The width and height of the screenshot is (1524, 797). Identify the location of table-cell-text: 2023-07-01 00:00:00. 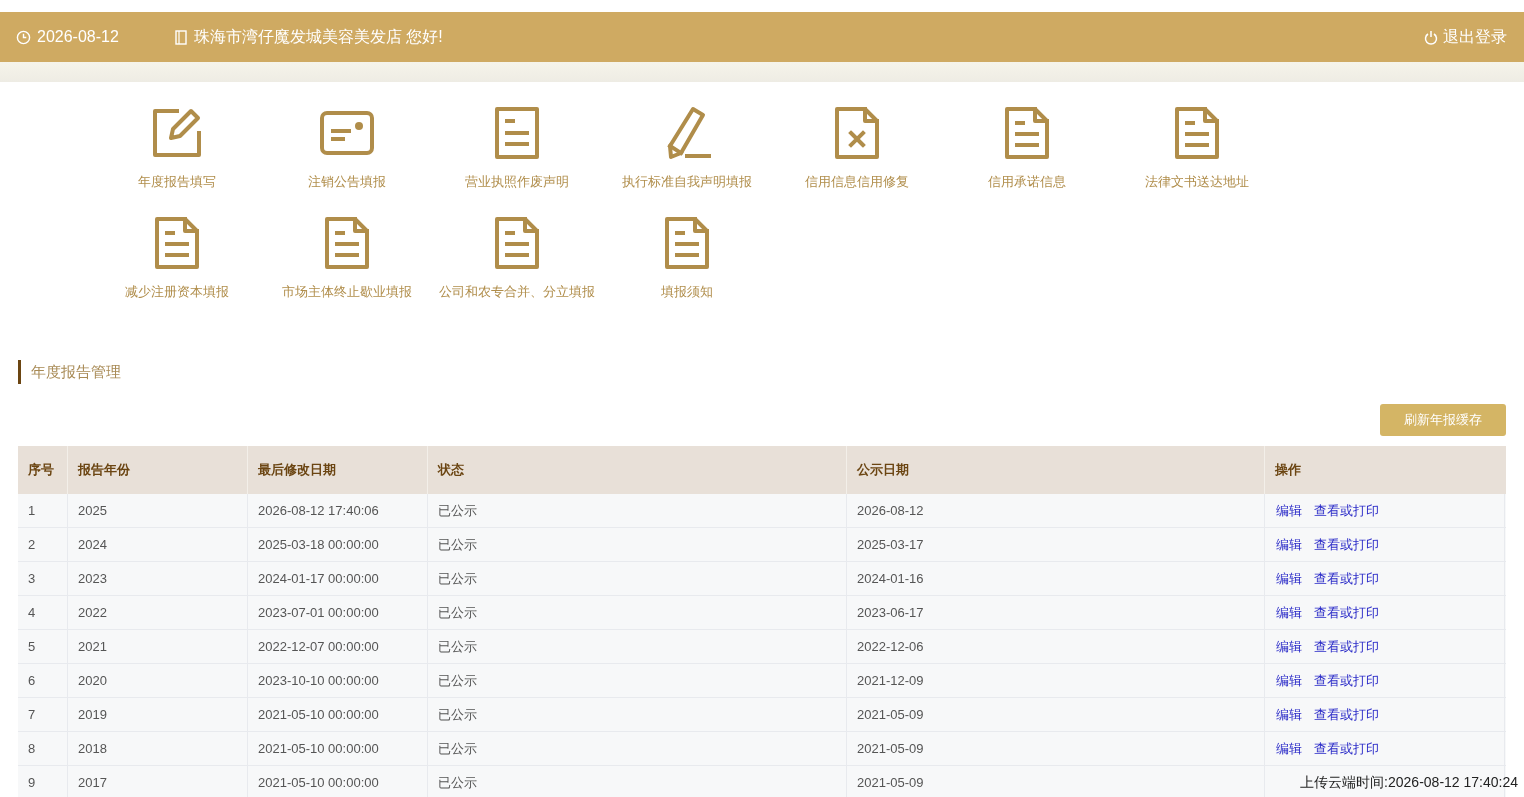
(318, 612).